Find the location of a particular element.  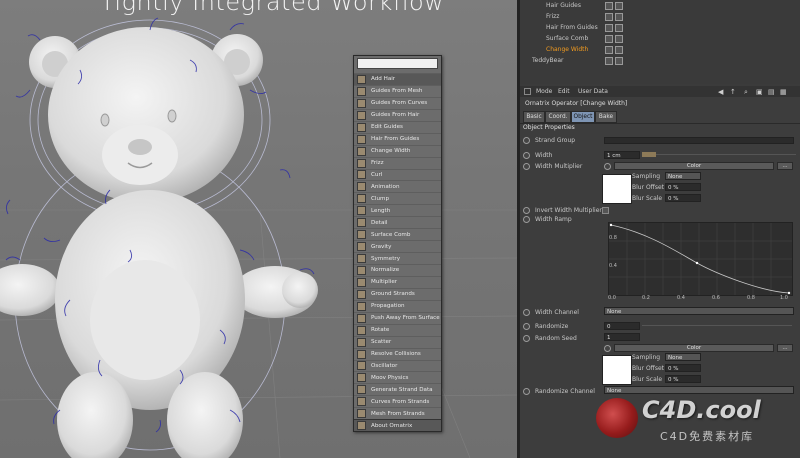

randomize-multiplier-toggle is located at coordinates (607, 348).